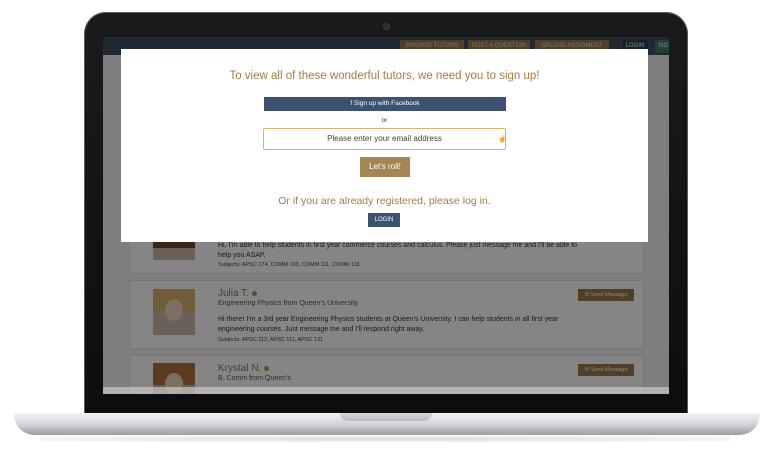  What do you see at coordinates (386, 26) in the screenshot?
I see `camera-icon` at bounding box center [386, 26].